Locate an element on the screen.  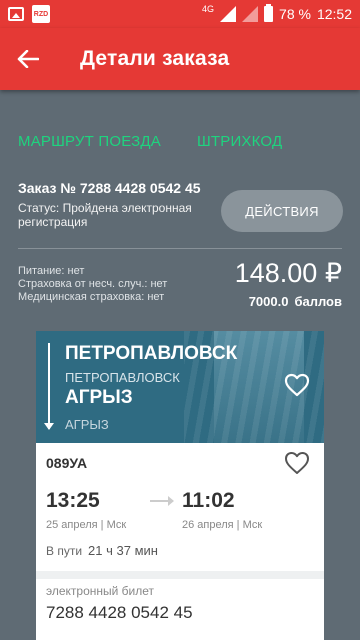
from-station: ПЕТРОПАВЛОВСК is located at coordinates (122, 377).